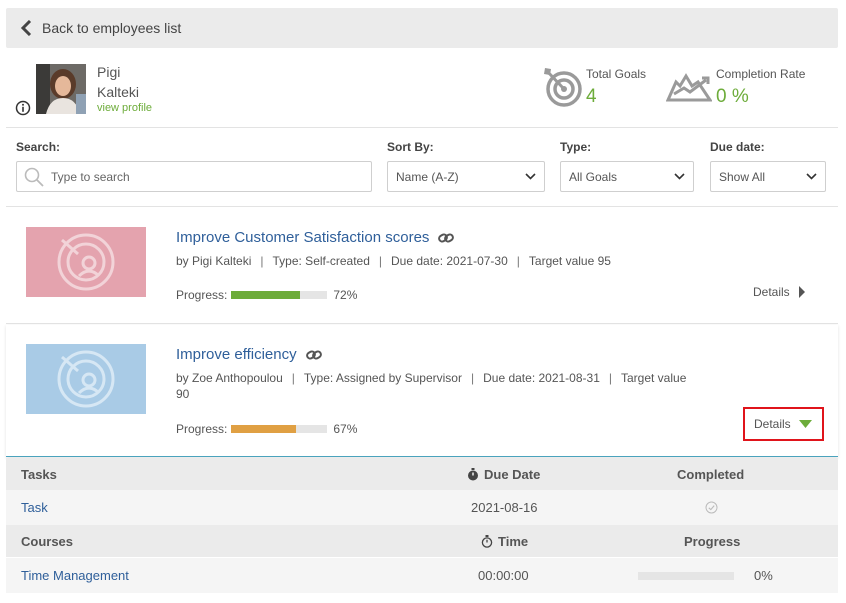 This screenshot has width=846, height=603. Describe the element at coordinates (654, 378) in the screenshot. I see `goal-target: Target value` at that location.